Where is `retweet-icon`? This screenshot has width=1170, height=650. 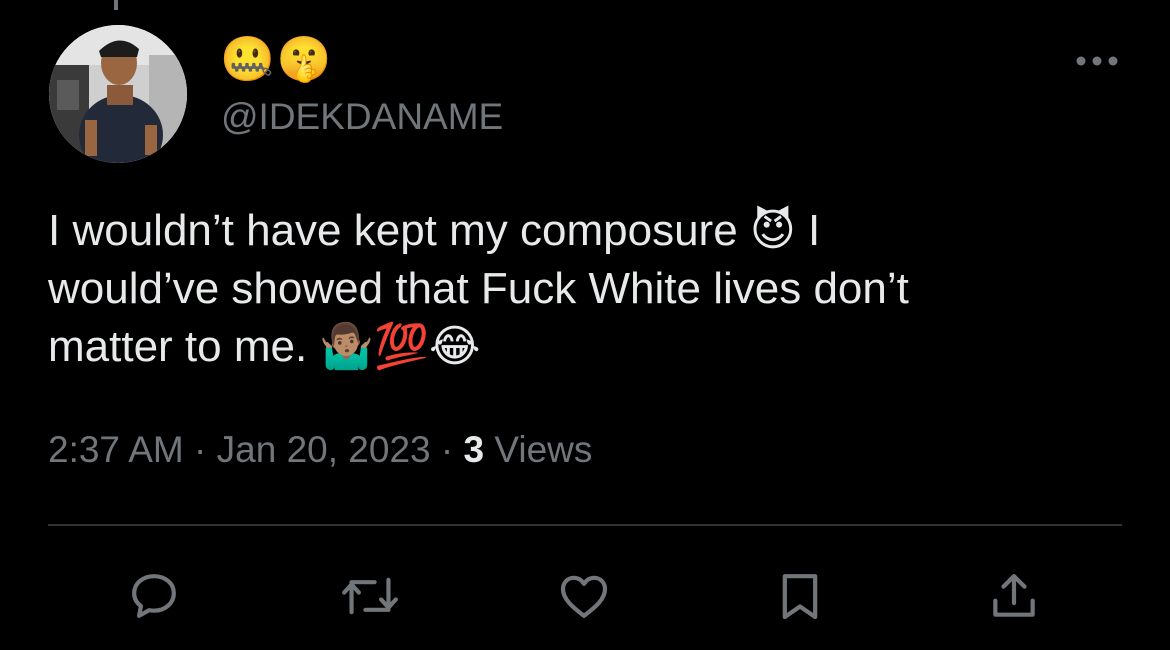
retweet-icon is located at coordinates (370, 596).